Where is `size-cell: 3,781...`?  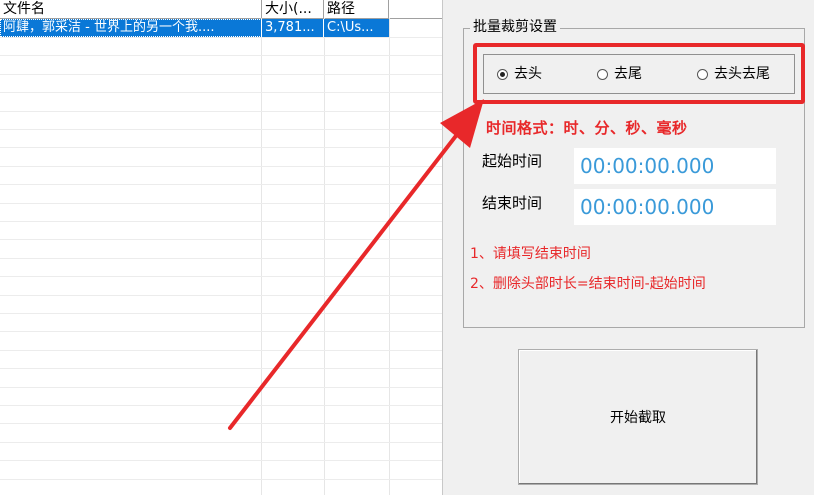
size-cell: 3,781... is located at coordinates (293, 28).